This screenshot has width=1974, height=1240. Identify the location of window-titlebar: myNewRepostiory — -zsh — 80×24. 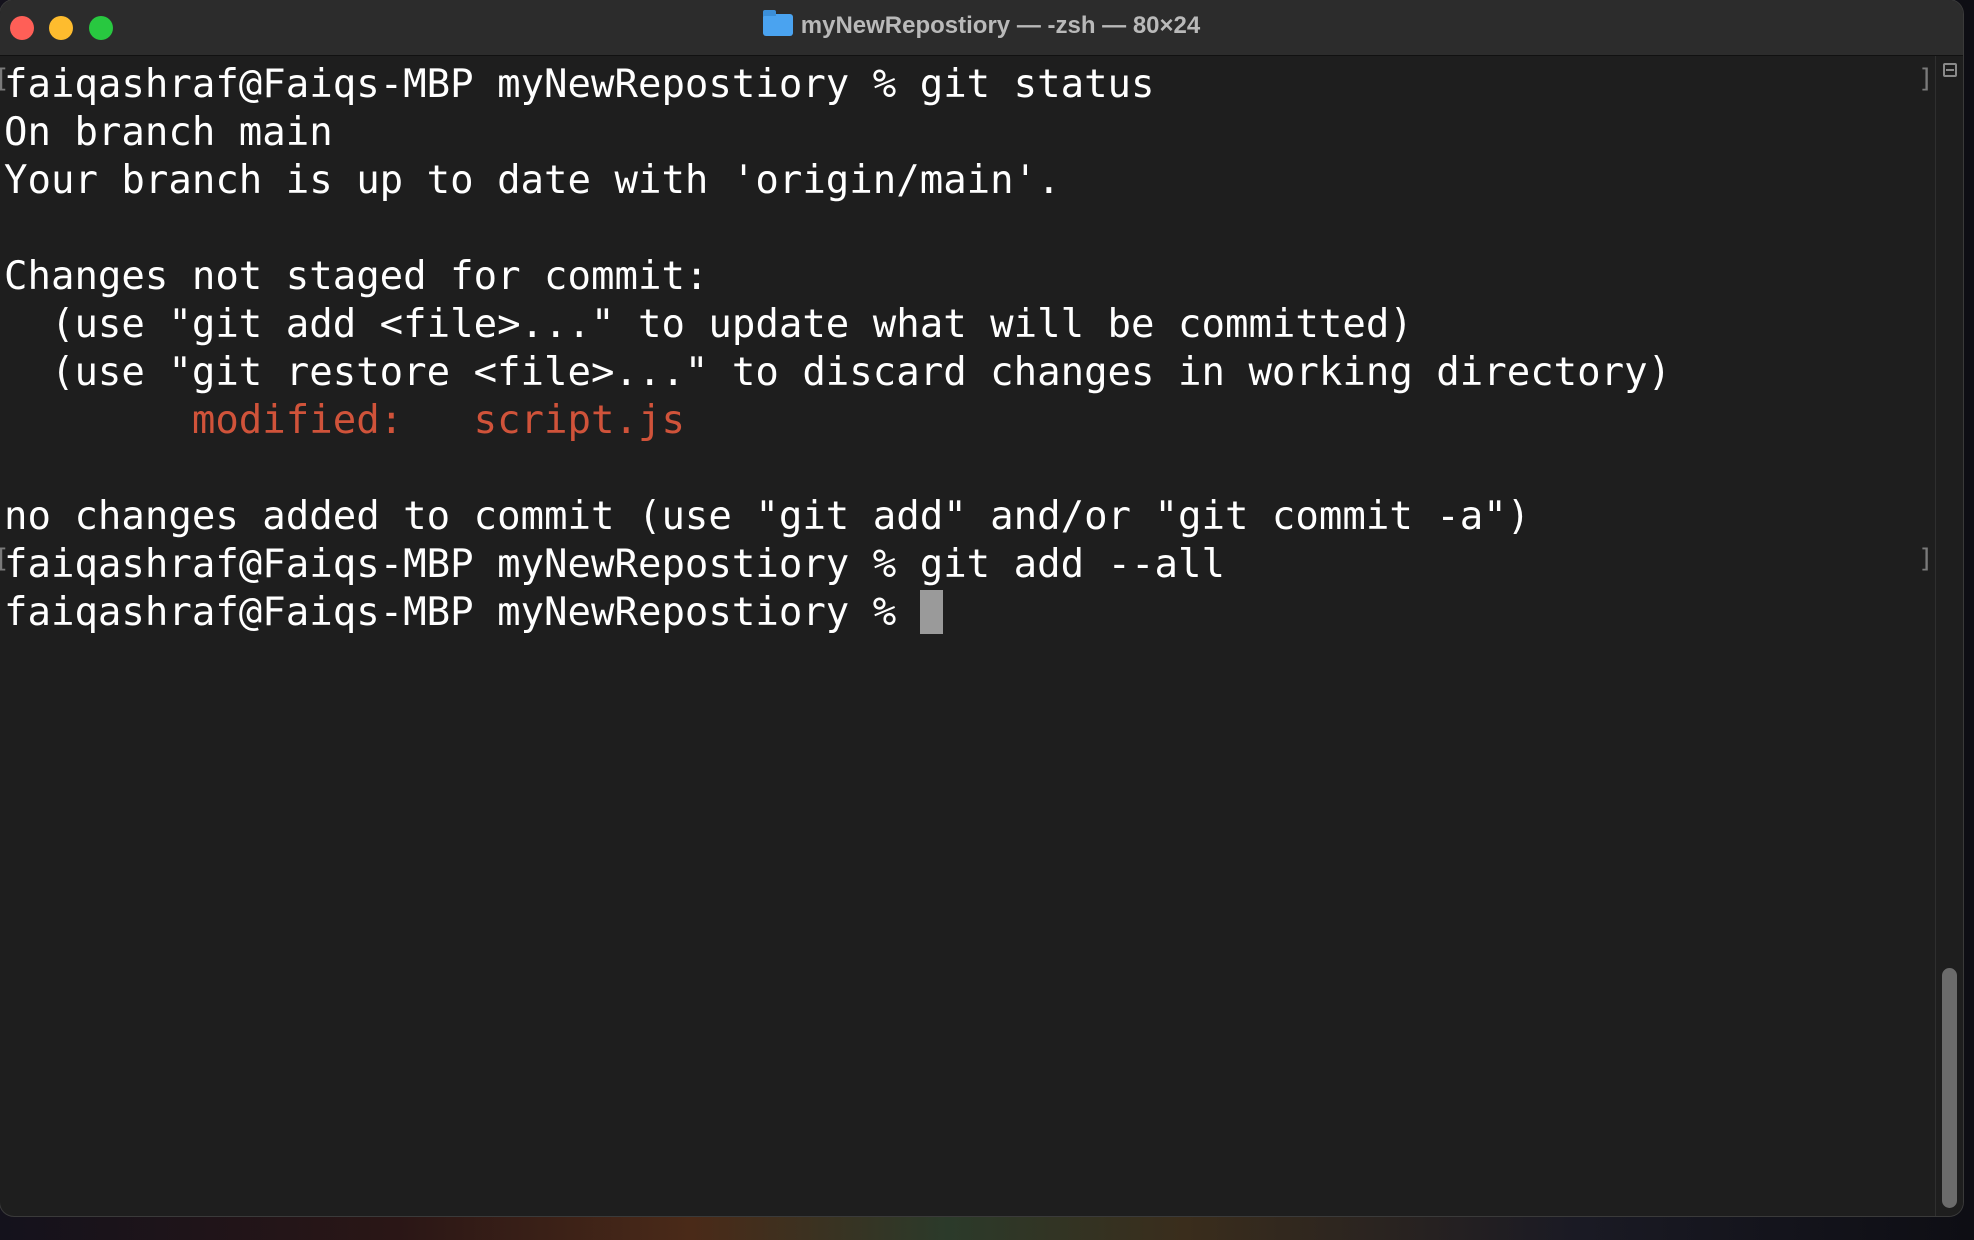
(981, 28).